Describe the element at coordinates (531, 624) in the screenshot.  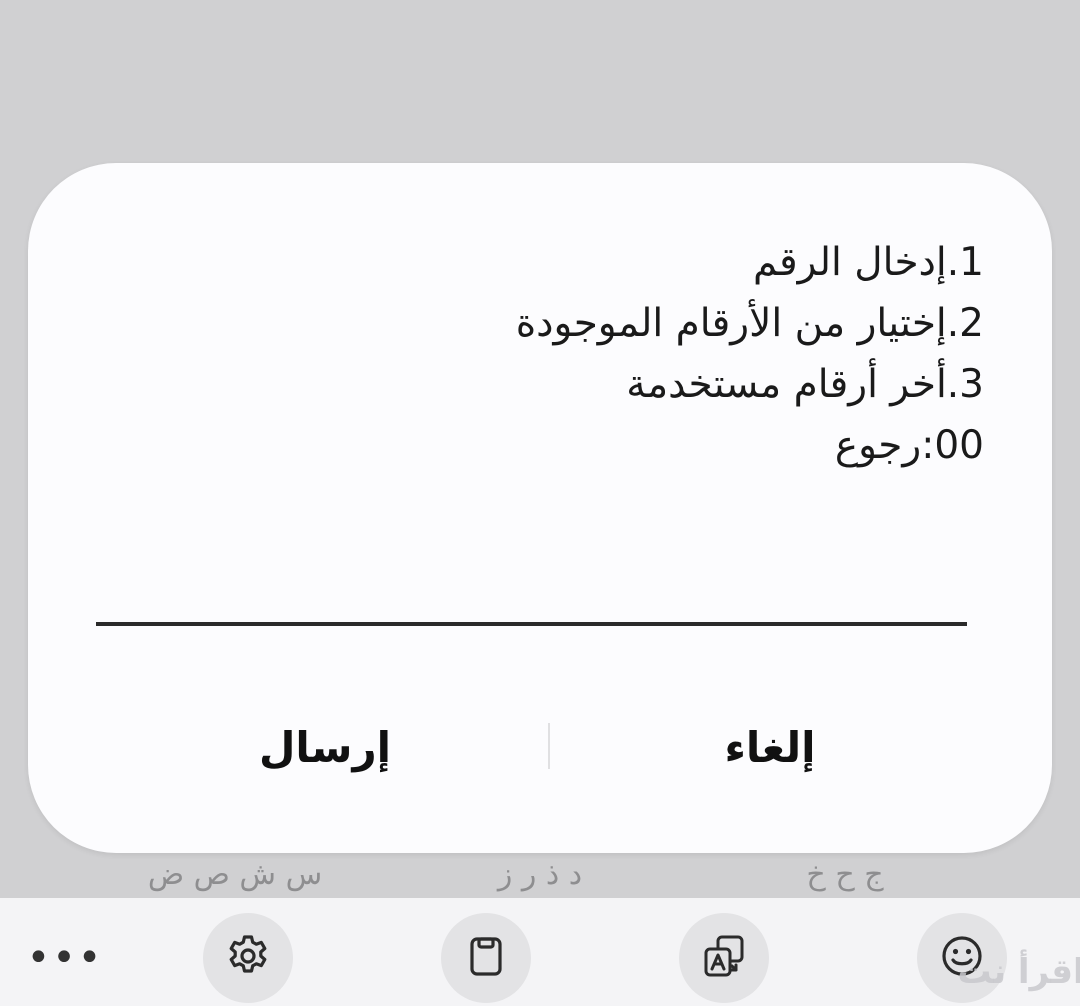
I see `reply-input` at that location.